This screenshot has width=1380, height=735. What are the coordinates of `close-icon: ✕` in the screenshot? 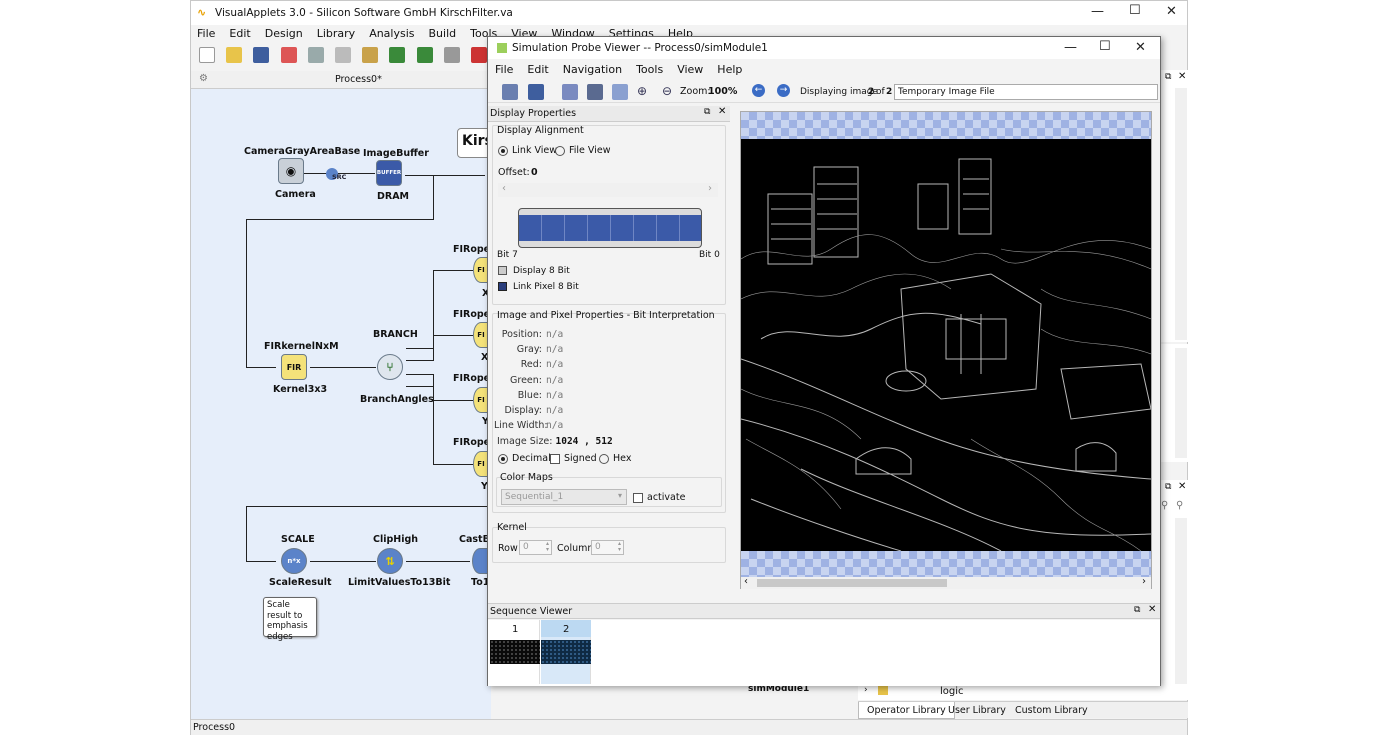 It's located at (1171, 11).